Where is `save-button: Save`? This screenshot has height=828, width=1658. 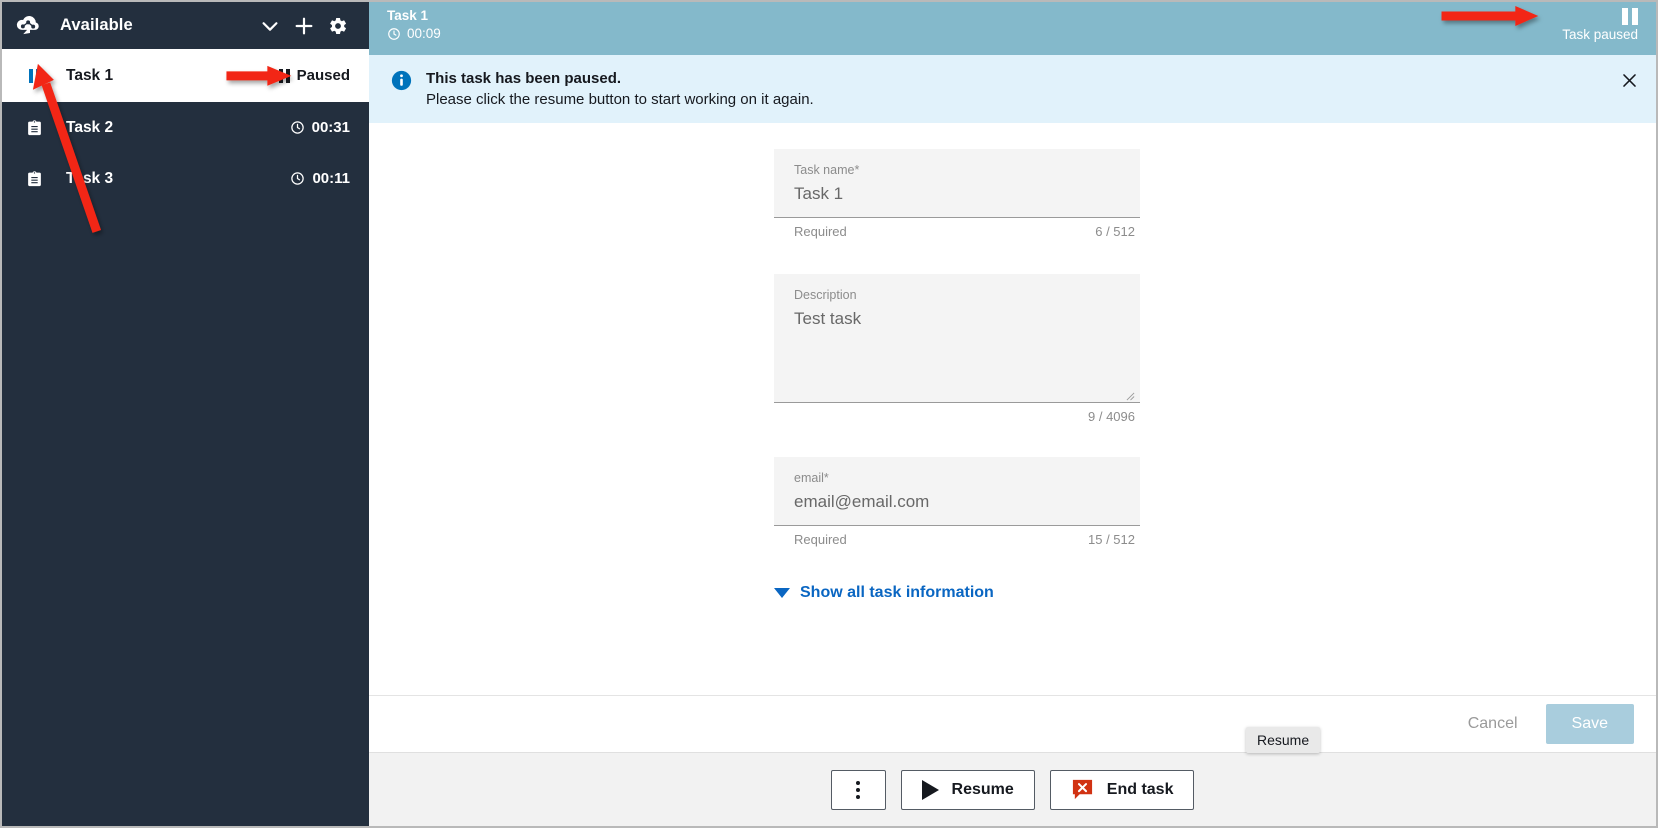
save-button: Save is located at coordinates (1589, 724).